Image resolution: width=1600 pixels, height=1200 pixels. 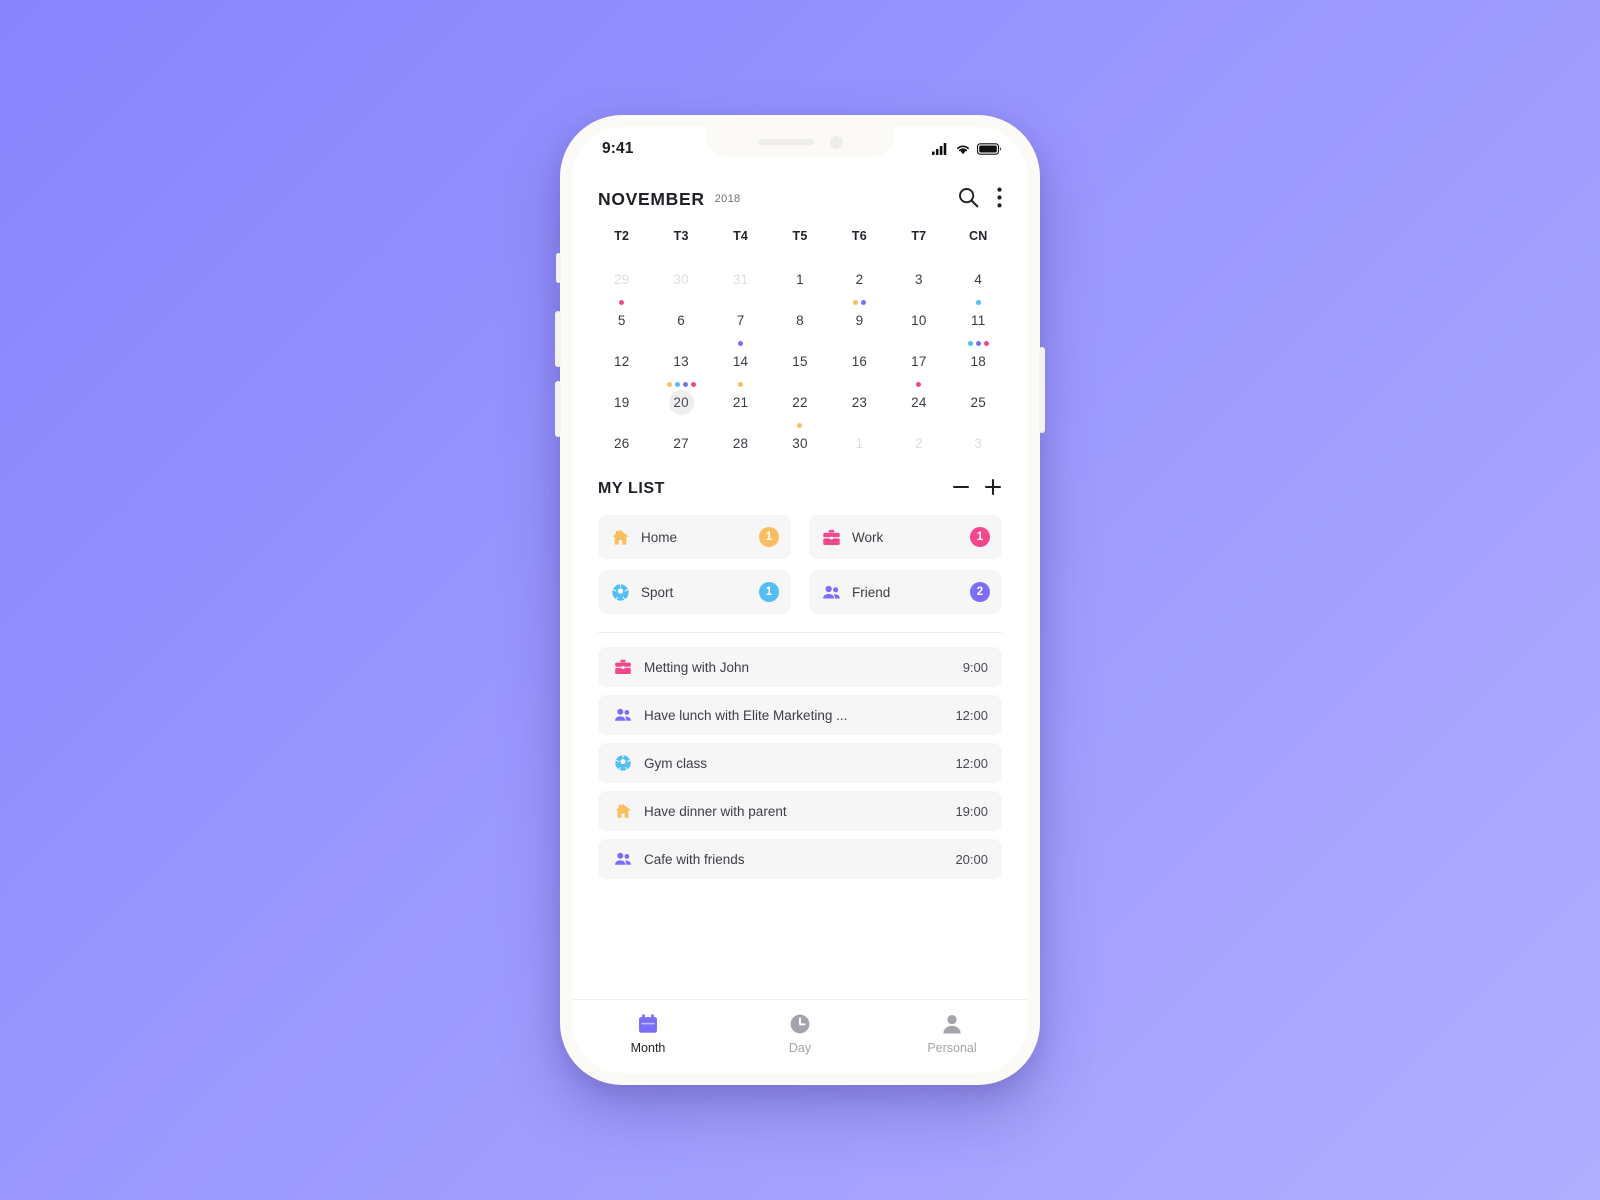 What do you see at coordinates (800, 402) in the screenshot?
I see `day-number: 22` at bounding box center [800, 402].